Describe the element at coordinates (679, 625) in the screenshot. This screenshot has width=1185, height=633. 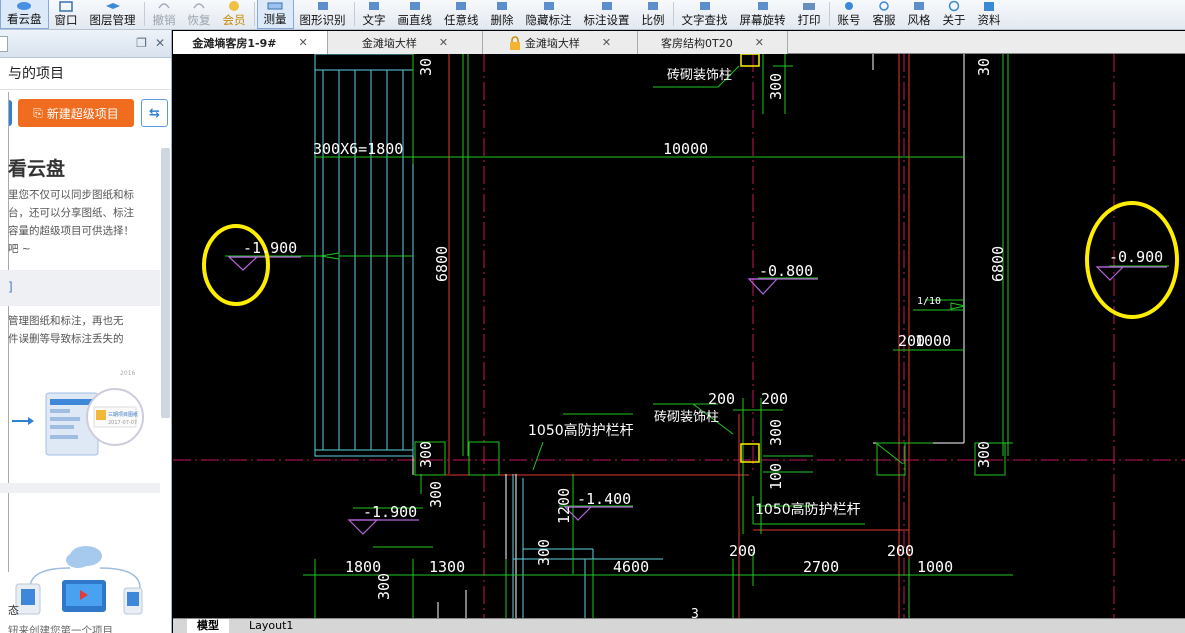
I see `layout-tabs: 模型 Layout1` at that location.